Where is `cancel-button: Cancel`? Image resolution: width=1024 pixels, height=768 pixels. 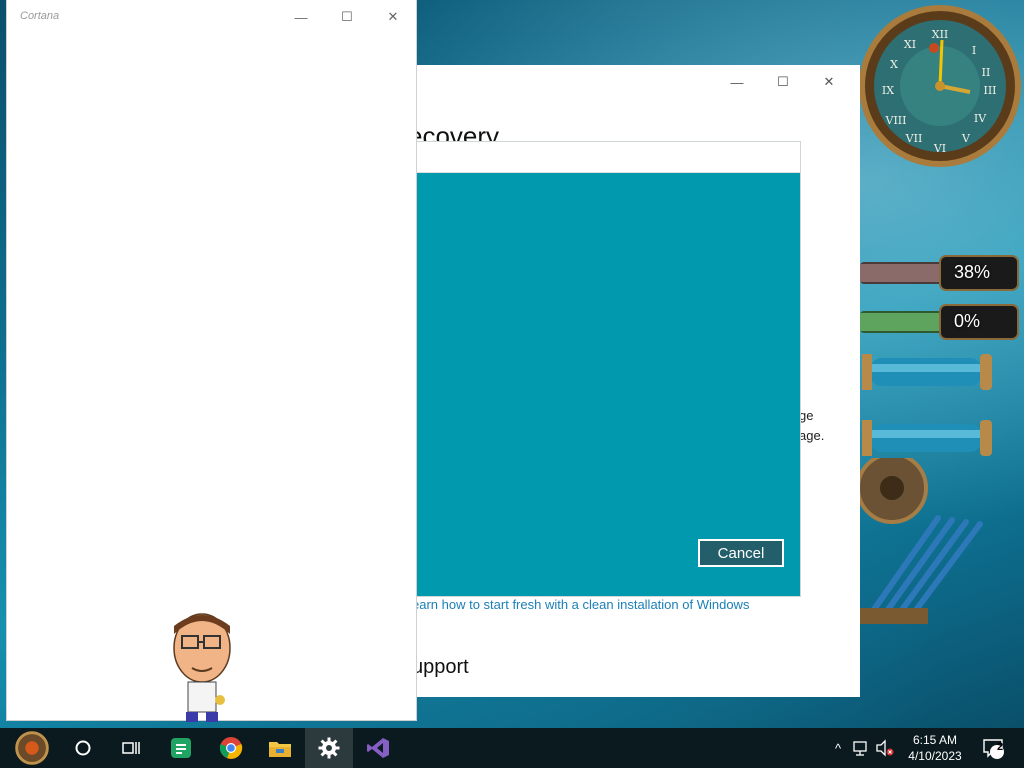 cancel-button: Cancel is located at coordinates (741, 553).